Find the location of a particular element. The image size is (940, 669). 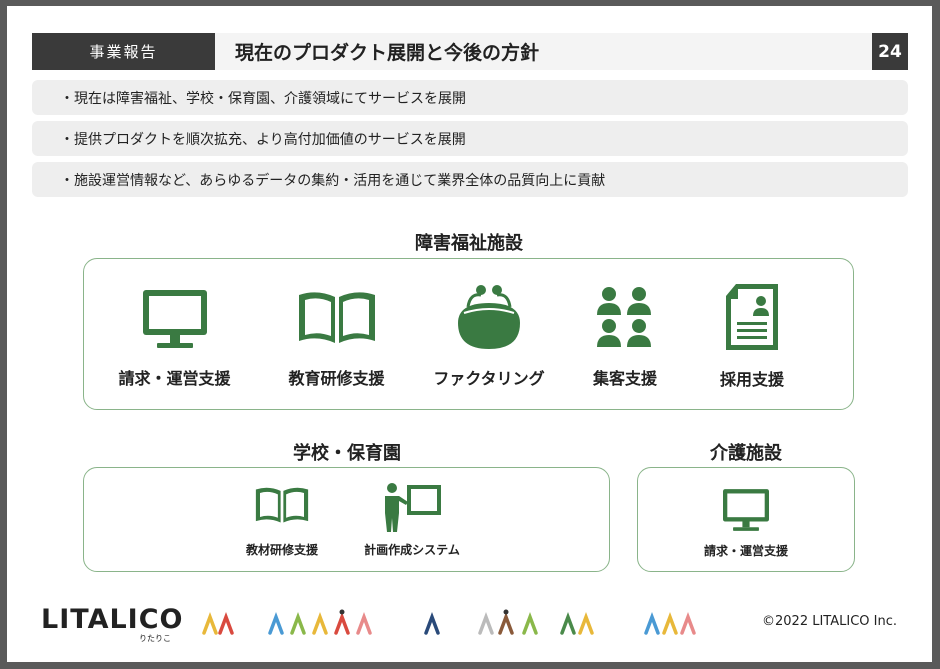

bullet-1: ・現在は障害福祉、学校・保育園、介護領域にてサービスを展開 is located at coordinates (470, 97).